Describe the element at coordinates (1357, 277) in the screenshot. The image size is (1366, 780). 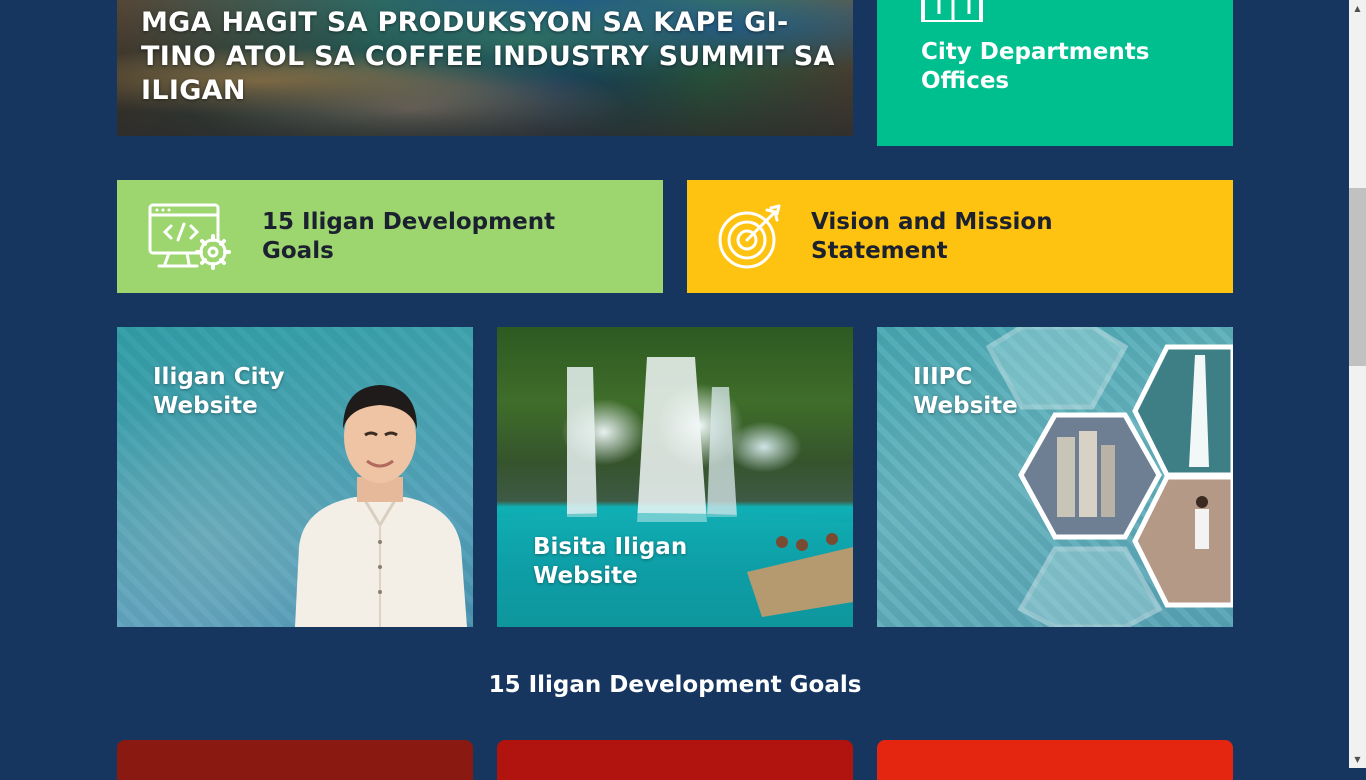
I see `scrollbar-thumb` at that location.